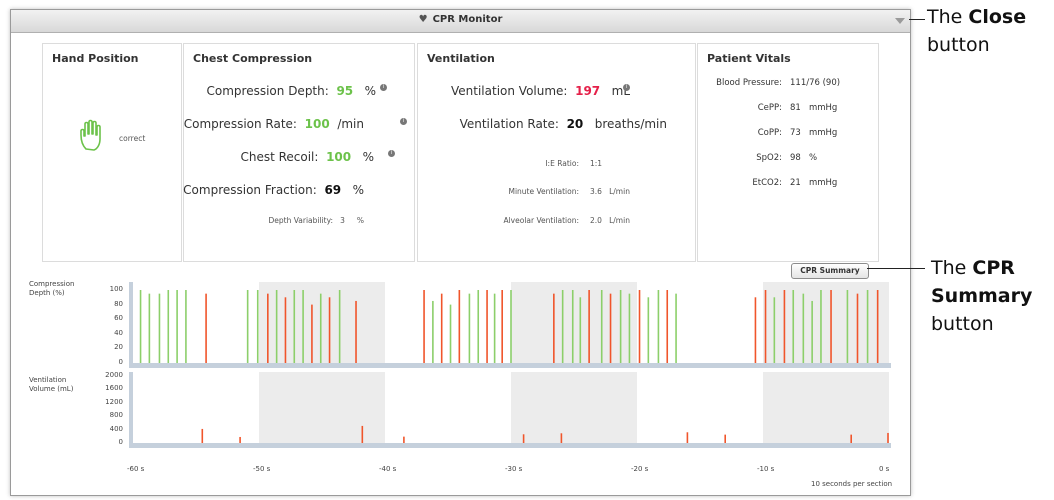 This screenshot has width=1054, height=500. What do you see at coordinates (766, 469) in the screenshot?
I see `x-tick-label: -10 s` at bounding box center [766, 469].